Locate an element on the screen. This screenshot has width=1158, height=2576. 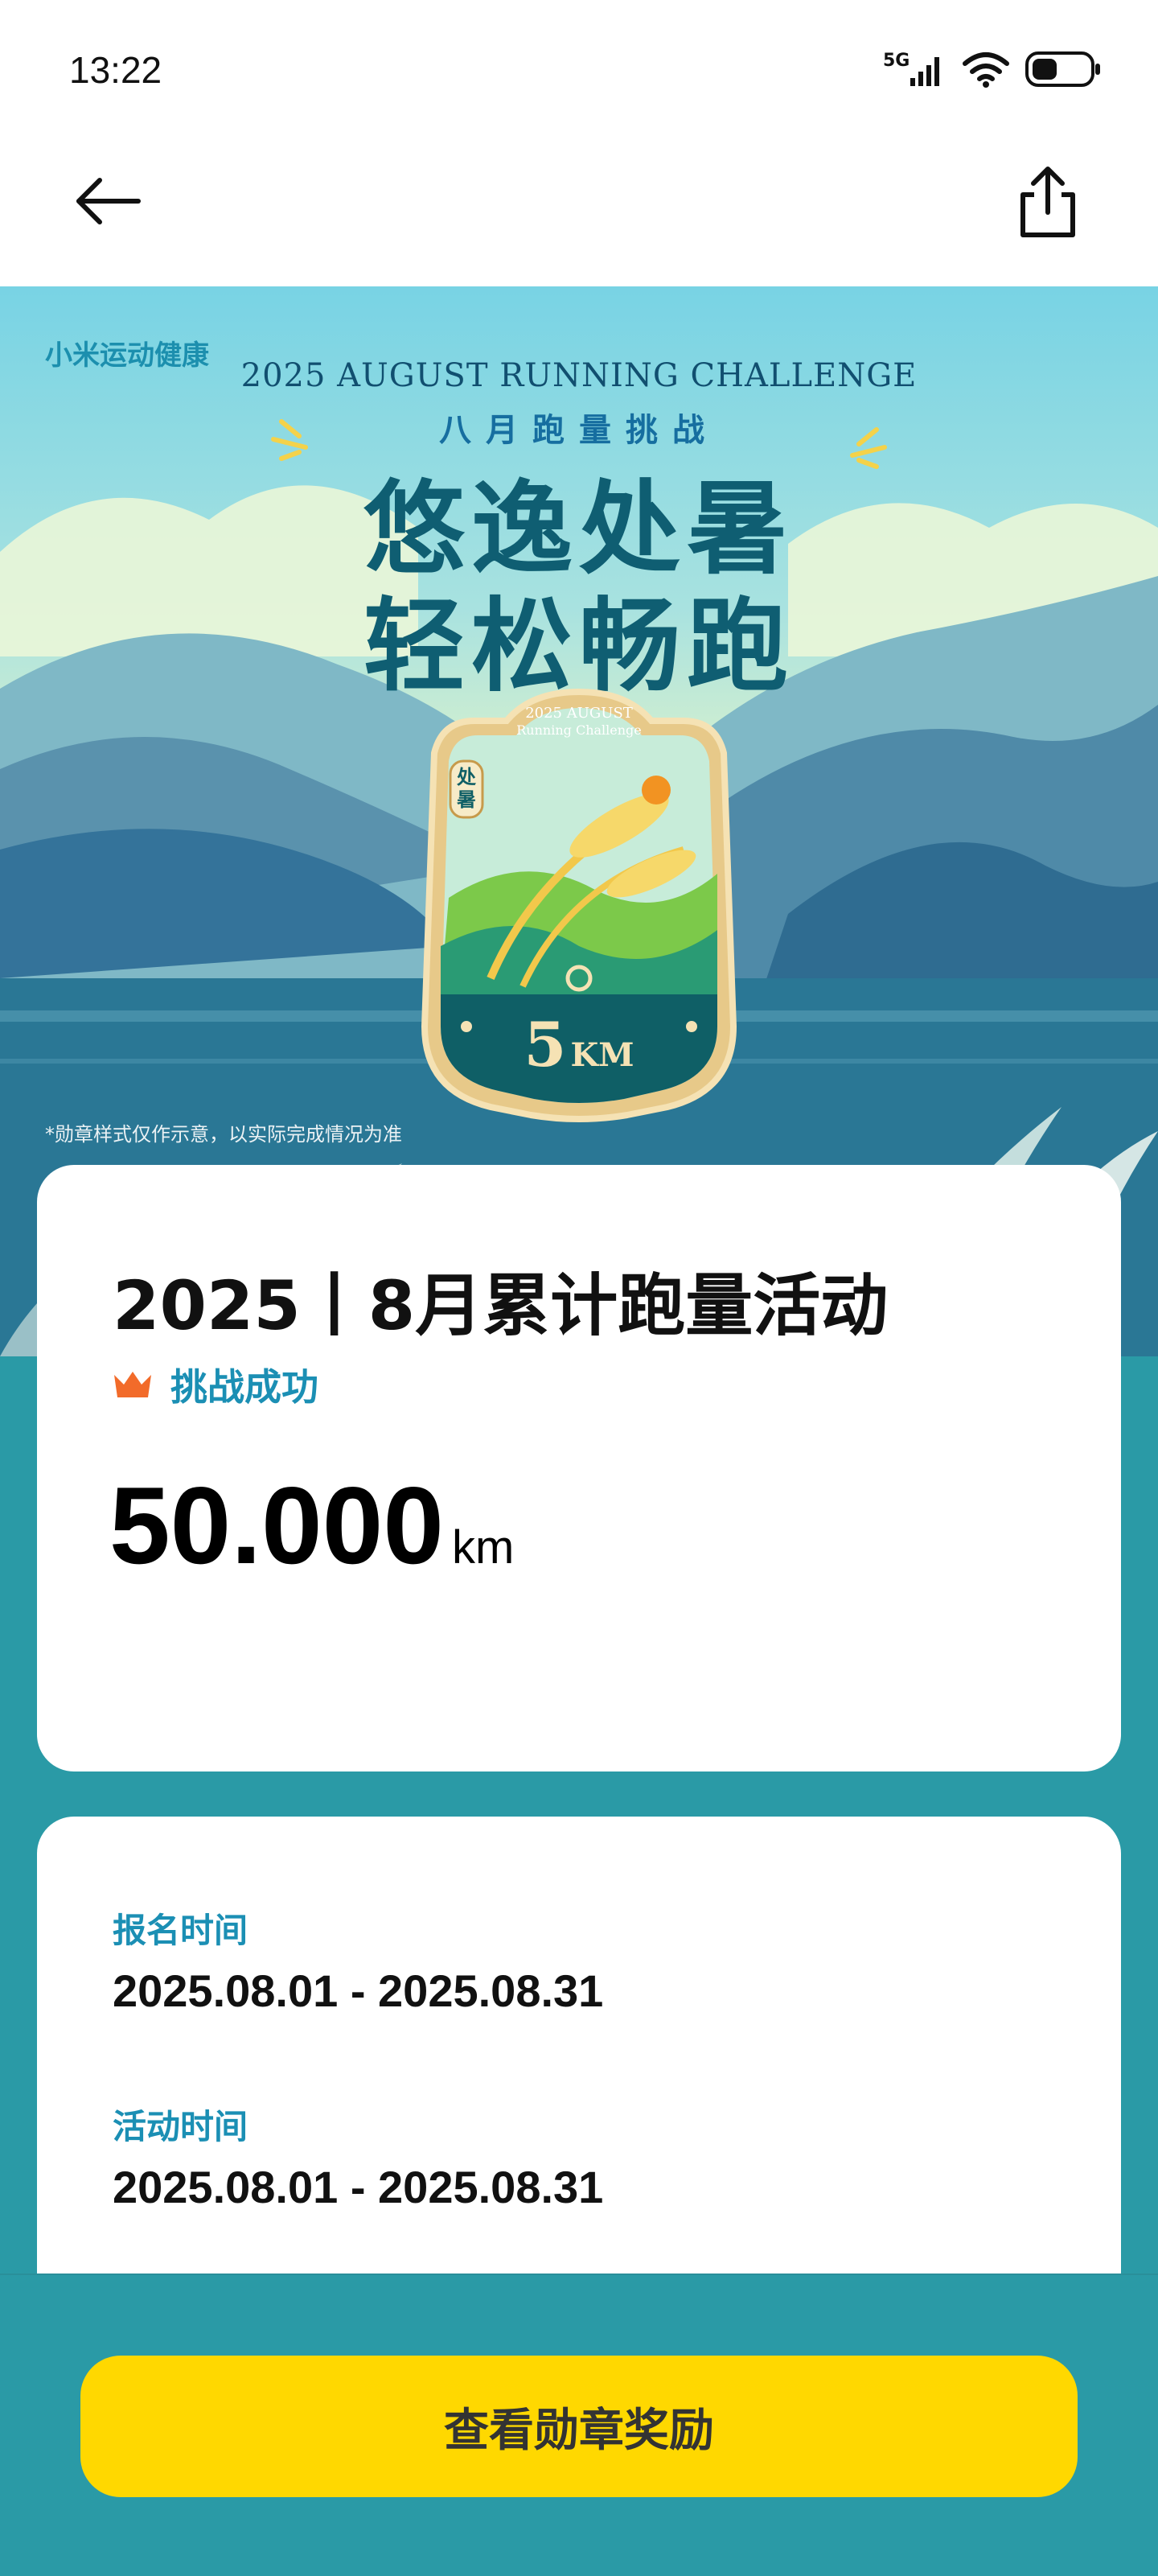
status-icons: 5G is located at coordinates (992, 69).